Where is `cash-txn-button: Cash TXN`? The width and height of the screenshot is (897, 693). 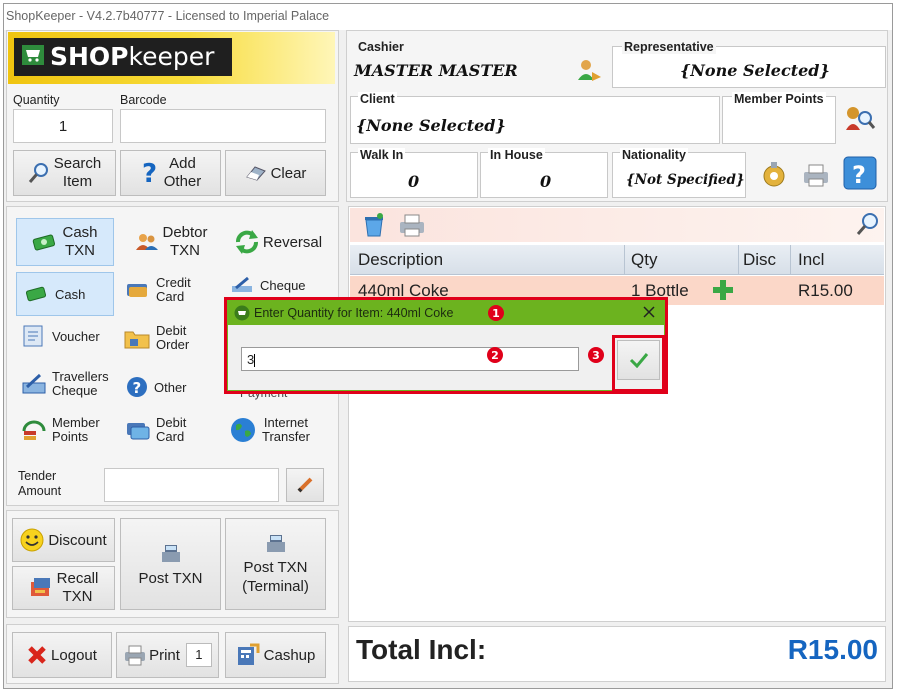 cash-txn-button: Cash TXN is located at coordinates (65, 242).